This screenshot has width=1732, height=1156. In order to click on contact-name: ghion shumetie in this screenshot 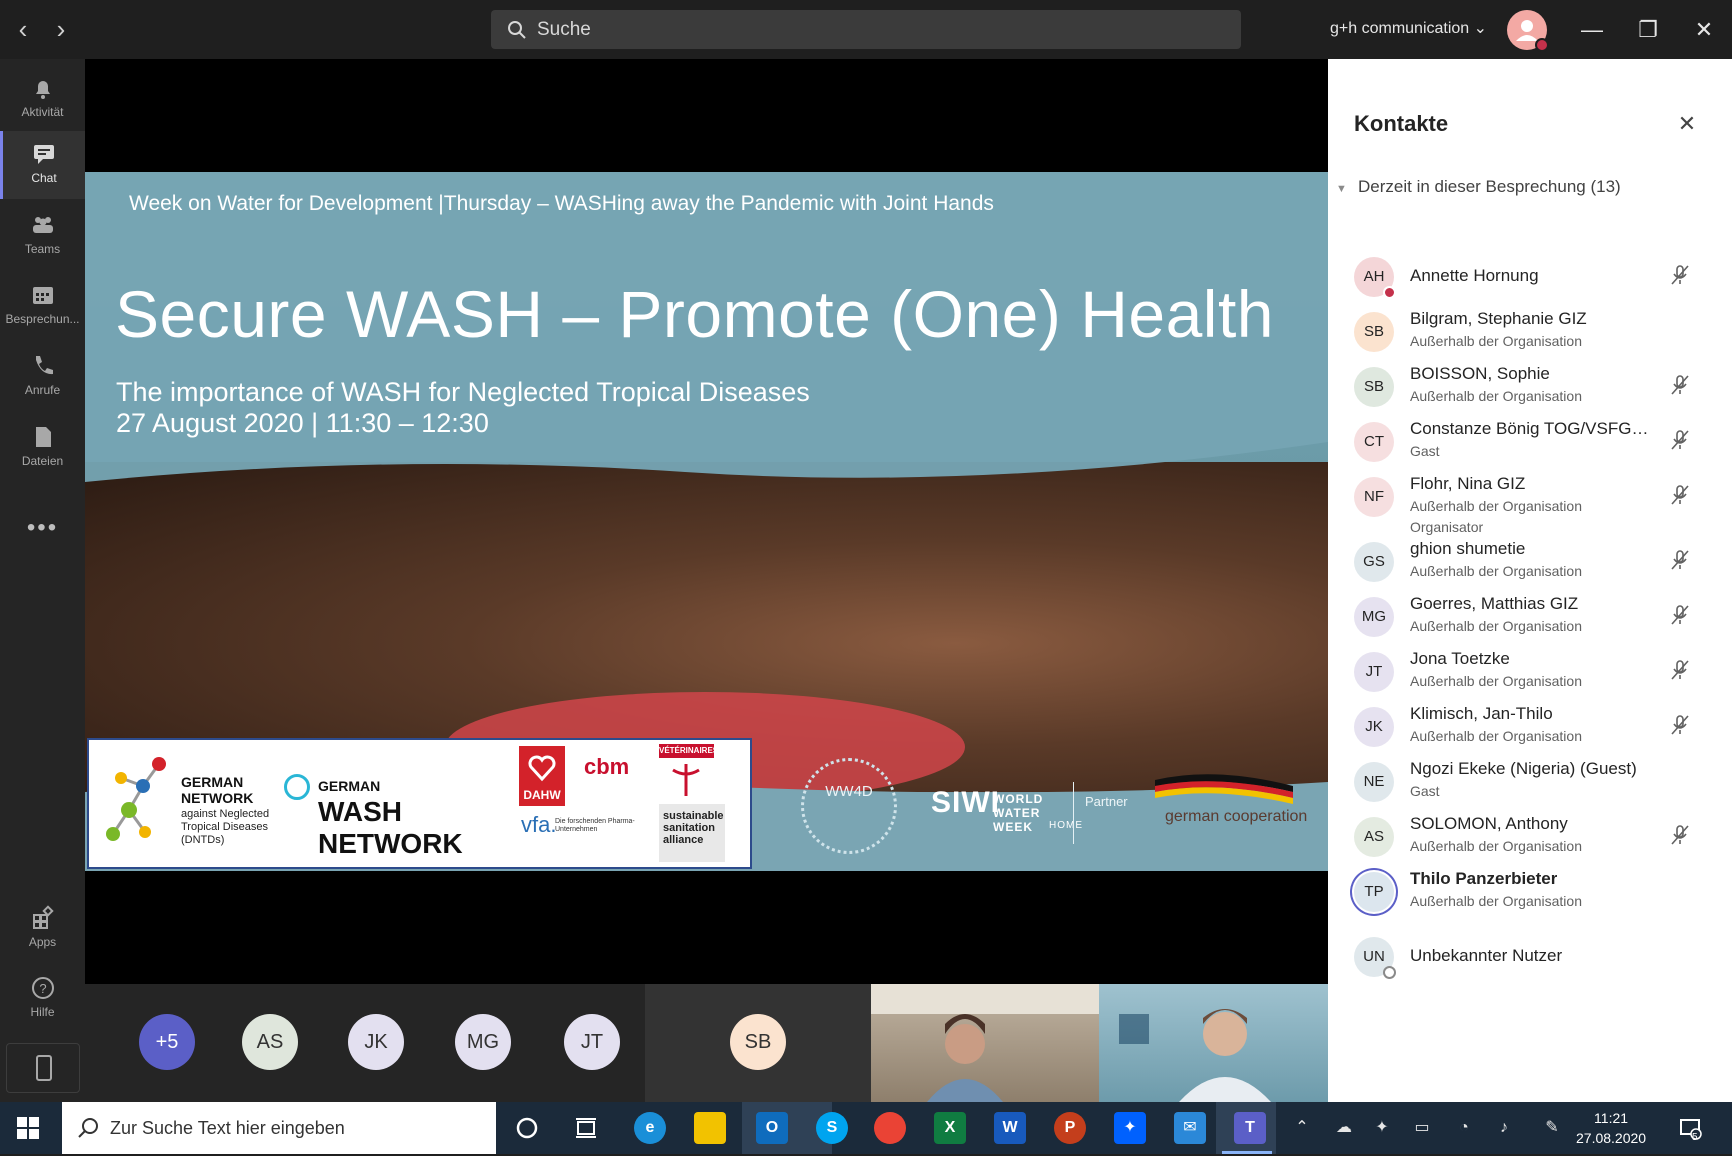, I will do `click(1468, 548)`.